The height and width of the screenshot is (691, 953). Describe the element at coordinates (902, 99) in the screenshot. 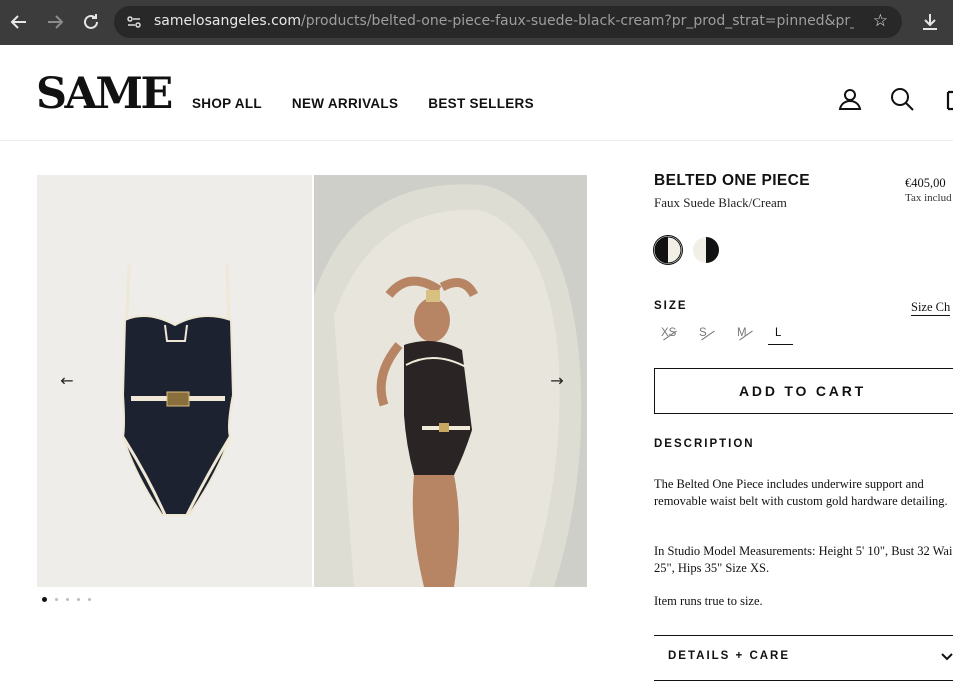

I see `search-icon` at that location.